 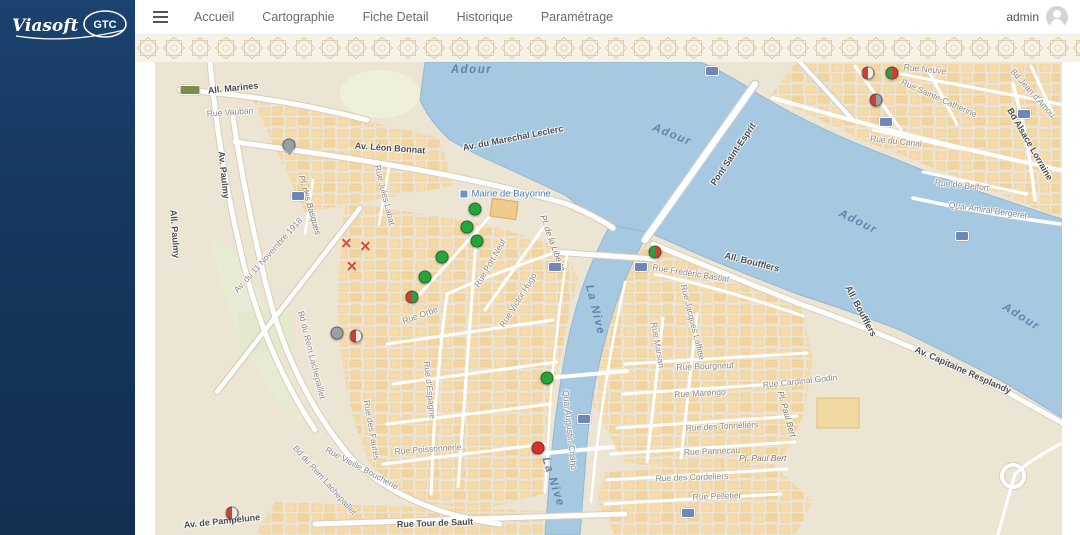 What do you see at coordinates (396, 17) in the screenshot?
I see `nav-fiche-detail: Fiche Detail` at bounding box center [396, 17].